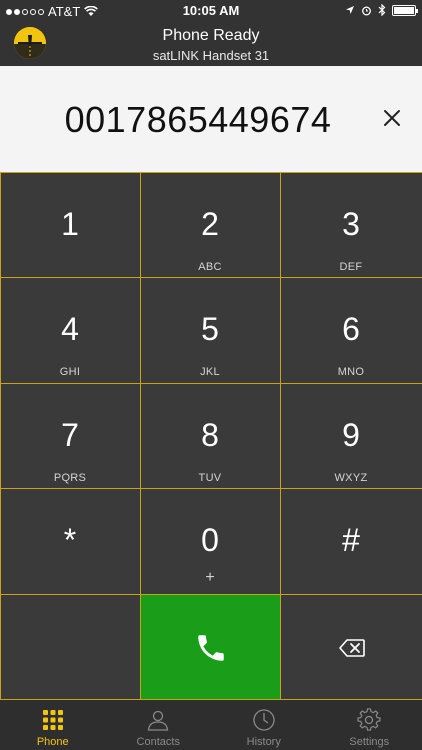 This screenshot has height=750, width=422. I want to click on key-digit: *, so click(70, 540).